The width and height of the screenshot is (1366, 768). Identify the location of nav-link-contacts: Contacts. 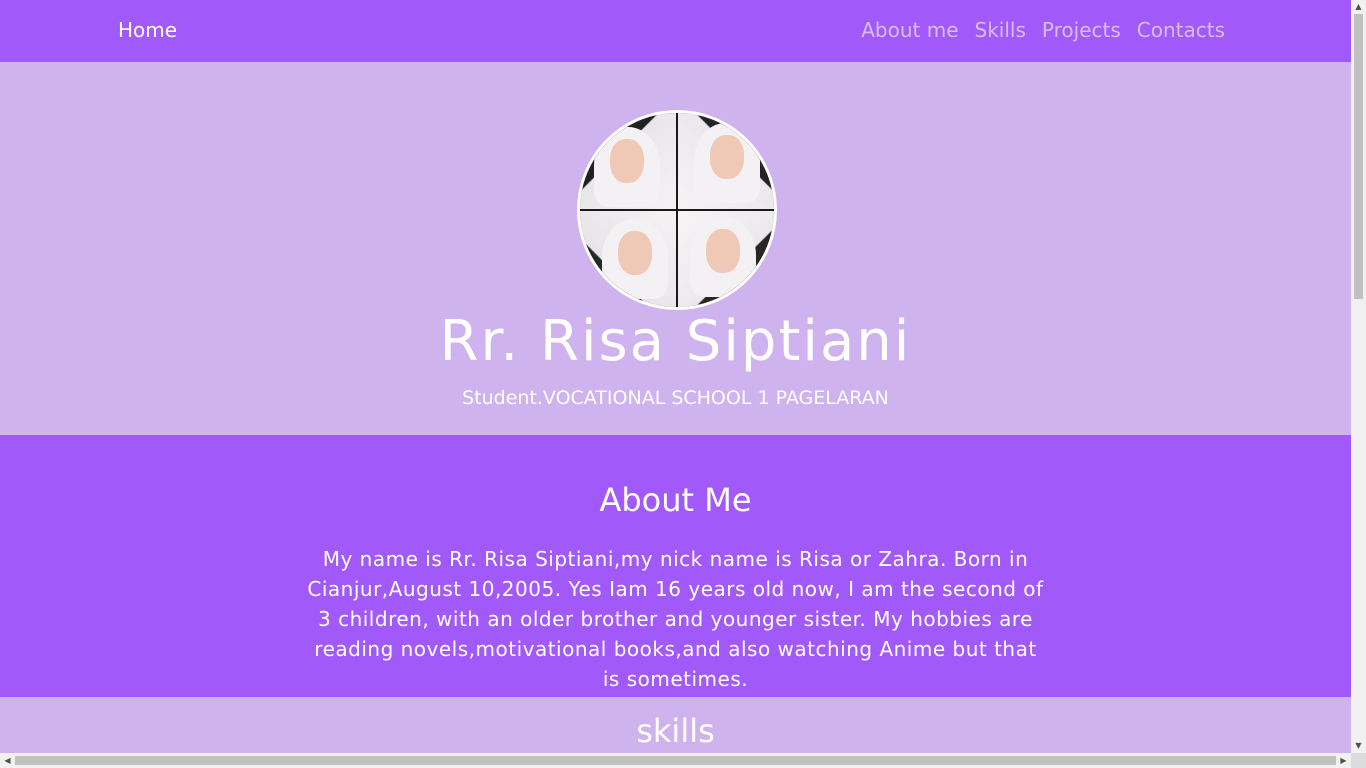
(1181, 30).